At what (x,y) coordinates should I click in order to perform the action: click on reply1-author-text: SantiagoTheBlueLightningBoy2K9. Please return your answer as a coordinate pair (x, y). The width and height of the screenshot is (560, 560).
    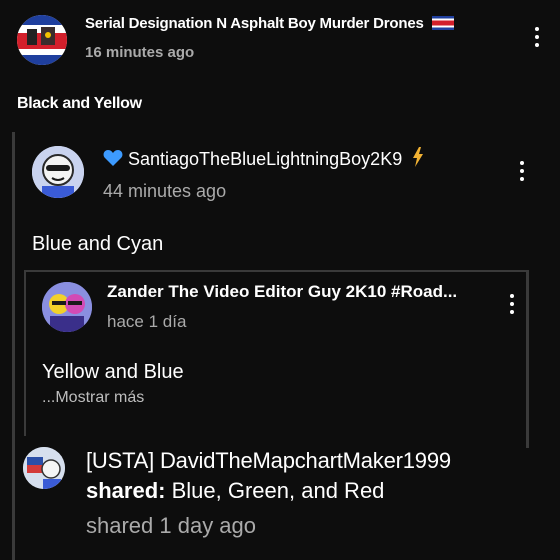
    Looking at the image, I should click on (265, 159).